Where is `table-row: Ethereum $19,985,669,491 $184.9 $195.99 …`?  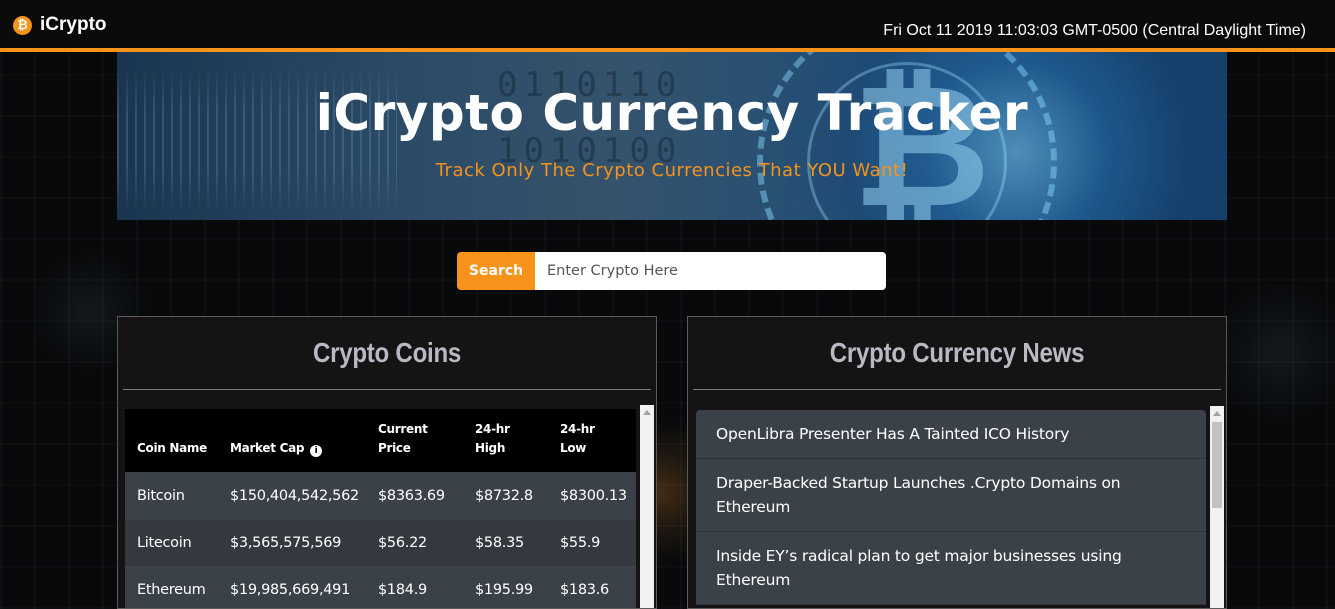
table-row: Ethereum $19,985,669,491 $184.9 $195.99 … is located at coordinates (380, 586).